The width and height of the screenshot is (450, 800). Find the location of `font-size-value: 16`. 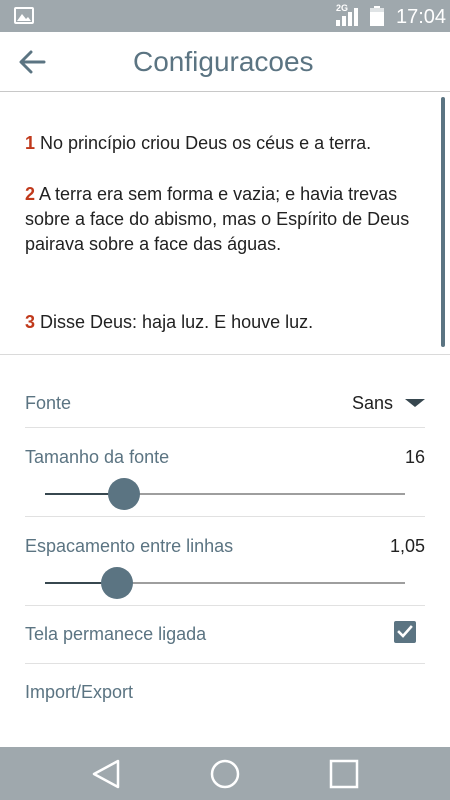

font-size-value: 16 is located at coordinates (414, 457).